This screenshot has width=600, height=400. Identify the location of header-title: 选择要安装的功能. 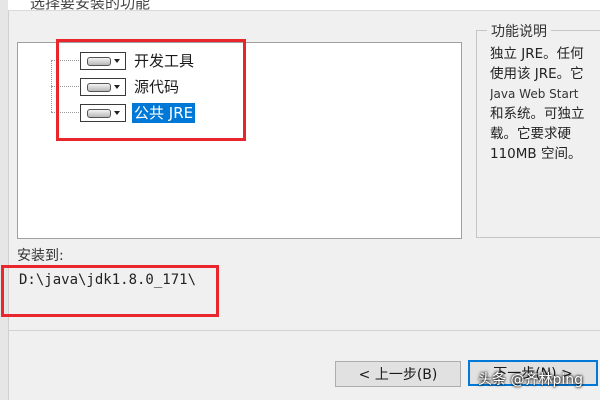
(90, 5).